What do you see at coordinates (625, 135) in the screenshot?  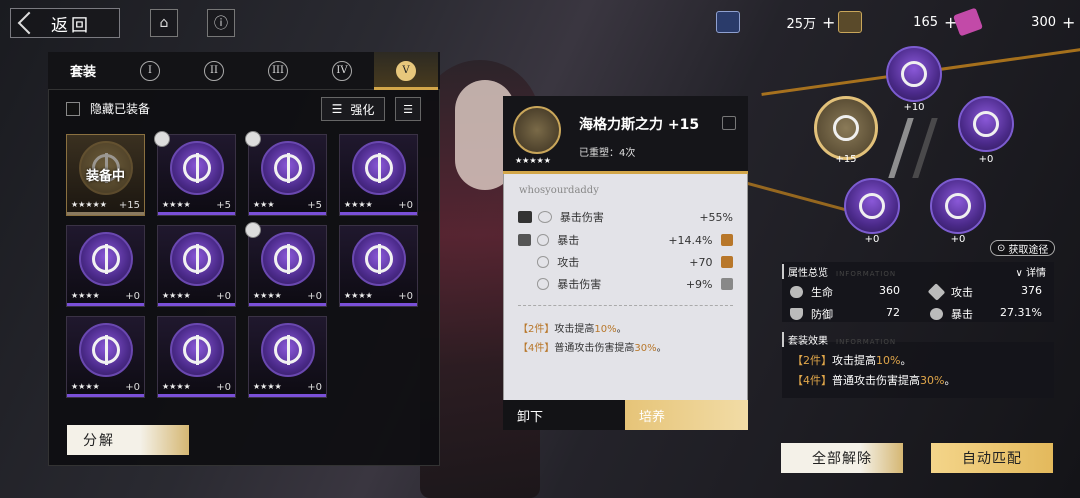 I see `item-detail-header: ★★★★★ 海格力斯之力 +15 已重塑：4次` at bounding box center [625, 135].